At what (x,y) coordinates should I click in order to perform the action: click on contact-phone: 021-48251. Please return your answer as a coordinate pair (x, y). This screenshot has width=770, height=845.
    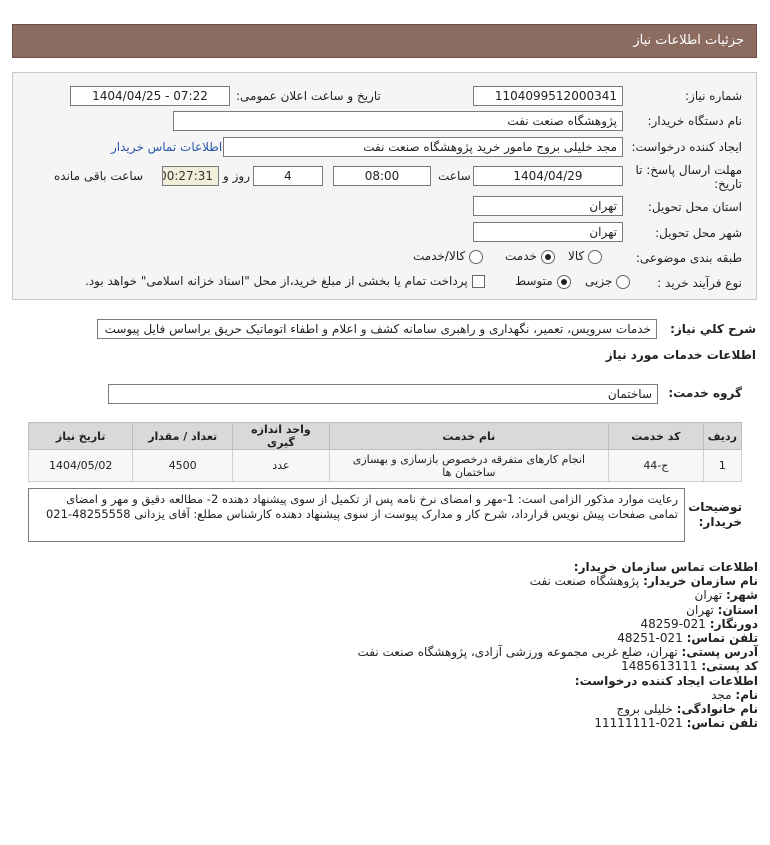
    Looking at the image, I should click on (650, 638).